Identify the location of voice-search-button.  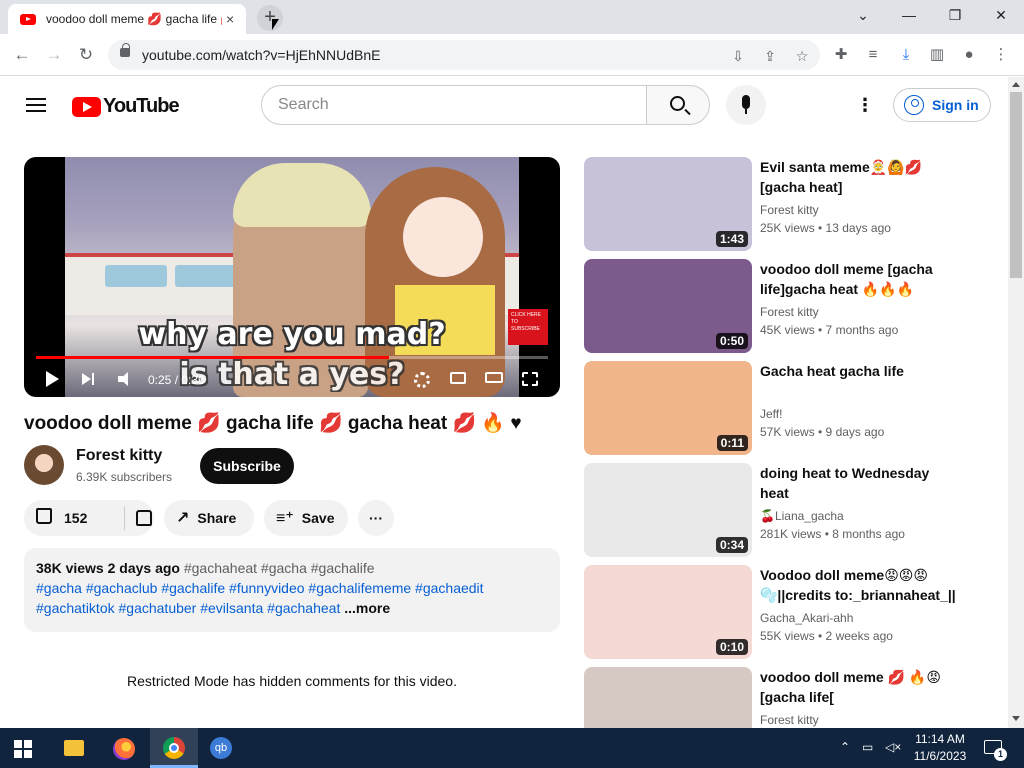
(746, 105).